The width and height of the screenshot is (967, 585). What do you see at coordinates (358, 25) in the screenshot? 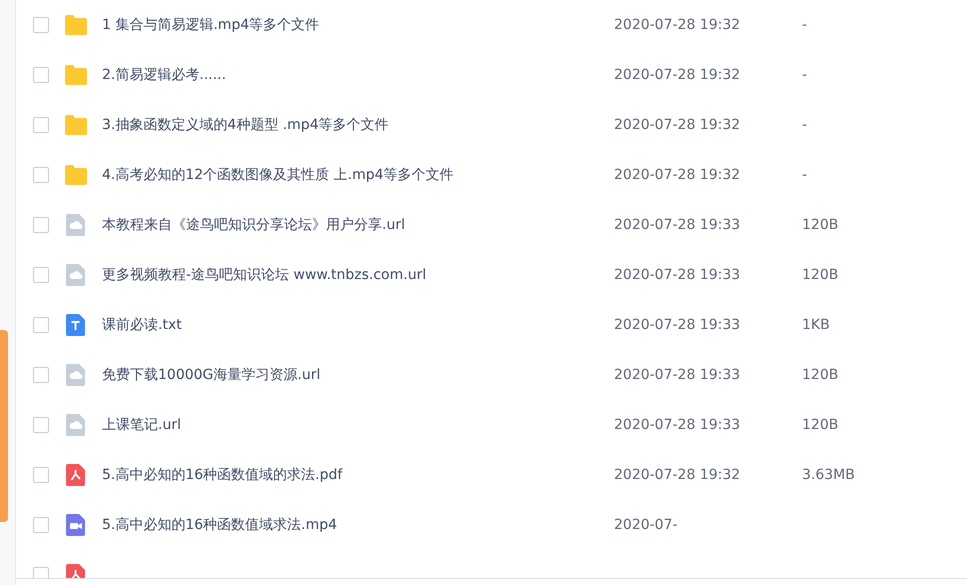
I see `file-name: 1 集合与简易逻辑.mp4等多个文件` at bounding box center [358, 25].